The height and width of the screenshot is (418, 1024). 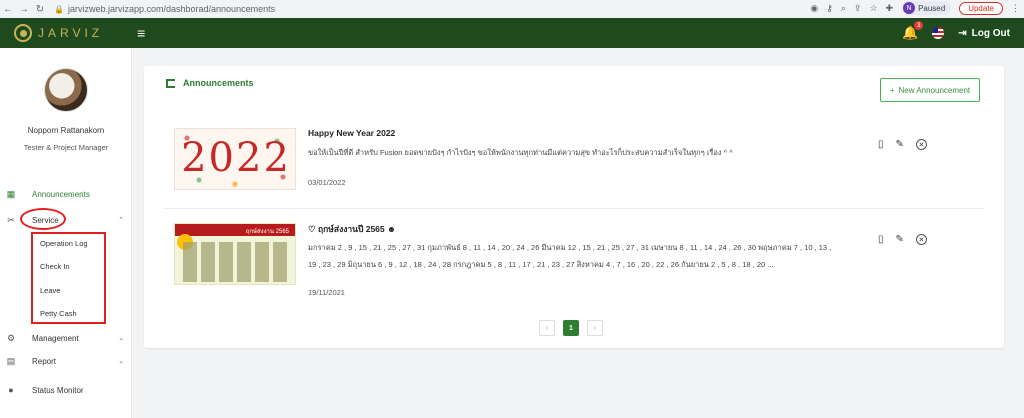 I want to click on us-flag-icon, so click(x=938, y=33).